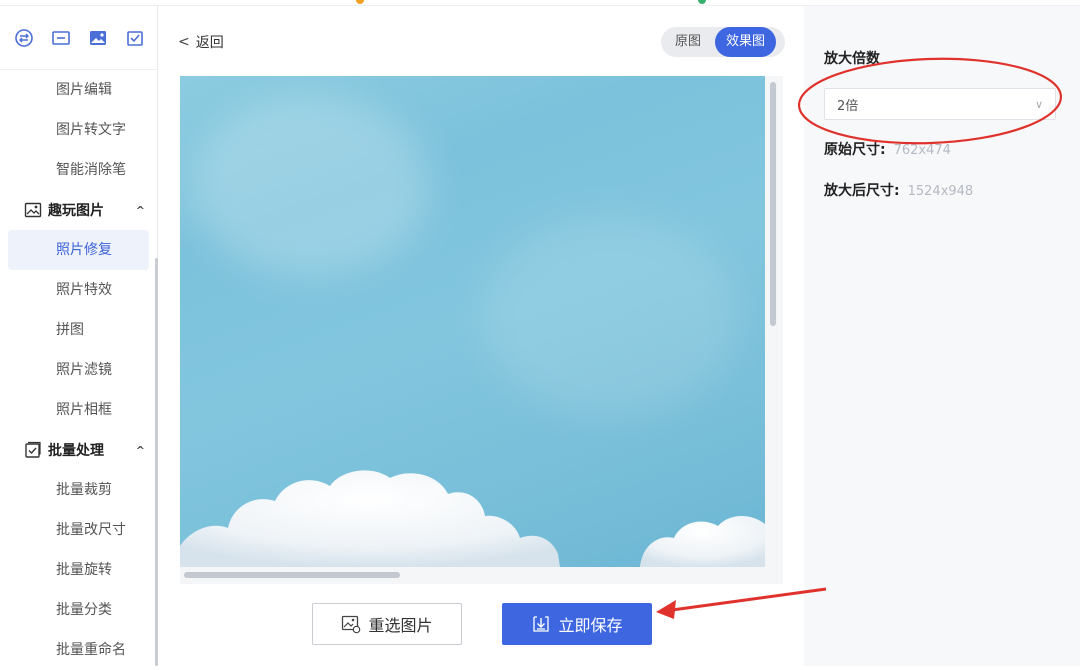 The image size is (1080, 670). Describe the element at coordinates (940, 191) in the screenshot. I see `enlarged-size-value: 1524x948` at that location.